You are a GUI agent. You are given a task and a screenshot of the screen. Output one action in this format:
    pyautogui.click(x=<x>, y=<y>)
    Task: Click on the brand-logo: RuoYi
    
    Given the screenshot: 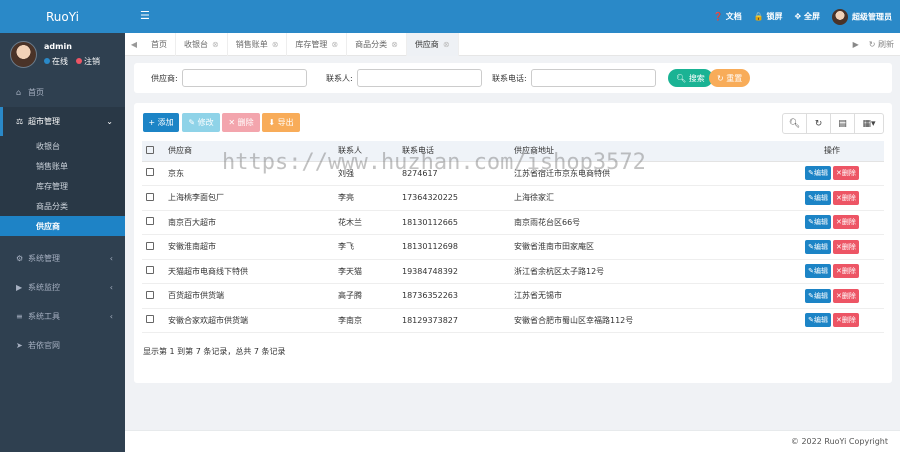 What is the action you would take?
    pyautogui.click(x=62, y=16)
    